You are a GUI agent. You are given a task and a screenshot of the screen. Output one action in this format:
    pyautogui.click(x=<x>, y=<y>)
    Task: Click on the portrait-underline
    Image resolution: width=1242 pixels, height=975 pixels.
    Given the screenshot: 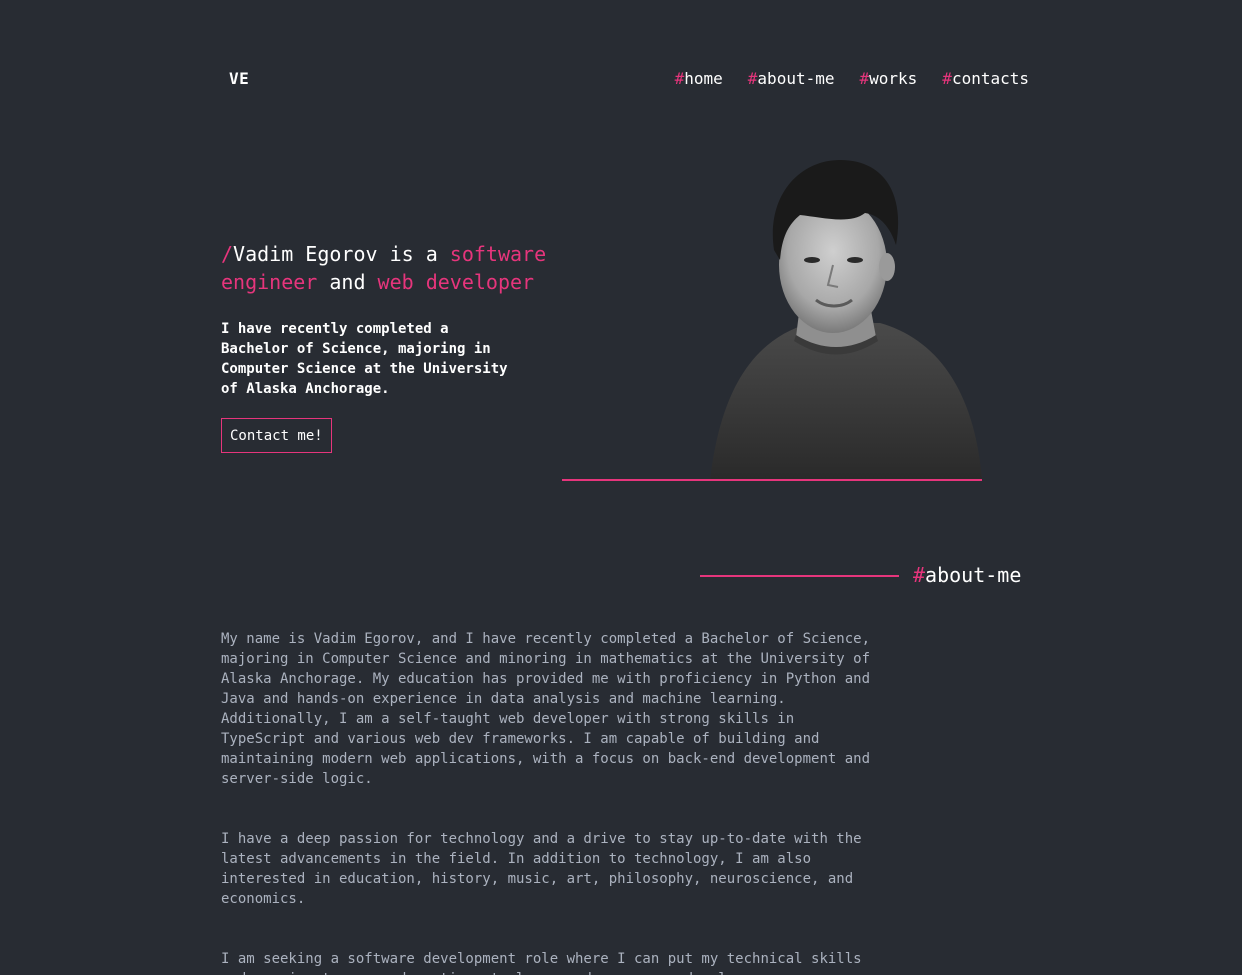 What is the action you would take?
    pyautogui.click(x=772, y=480)
    